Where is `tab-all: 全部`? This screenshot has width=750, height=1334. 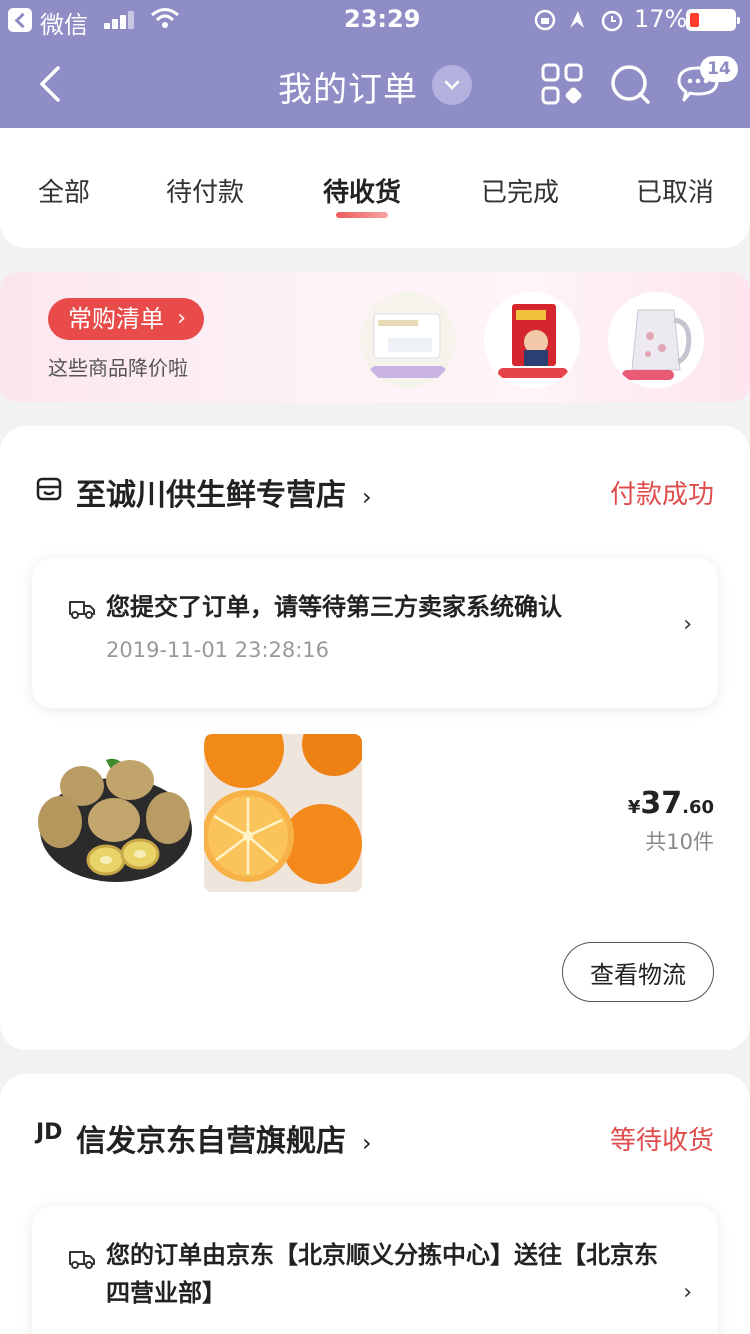
tab-all: 全部 is located at coordinates (64, 190).